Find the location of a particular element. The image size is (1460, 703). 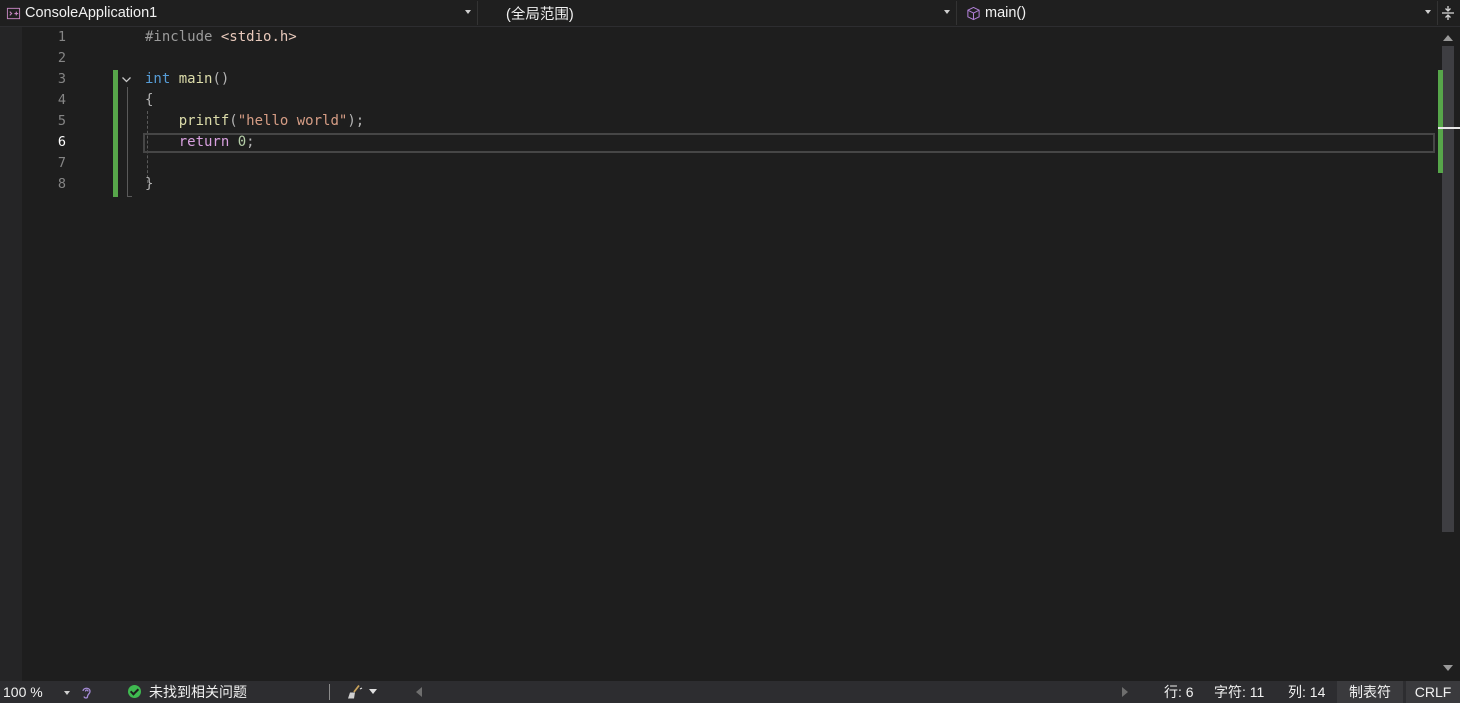

scroll-left-arrow-icon is located at coordinates (419, 692).